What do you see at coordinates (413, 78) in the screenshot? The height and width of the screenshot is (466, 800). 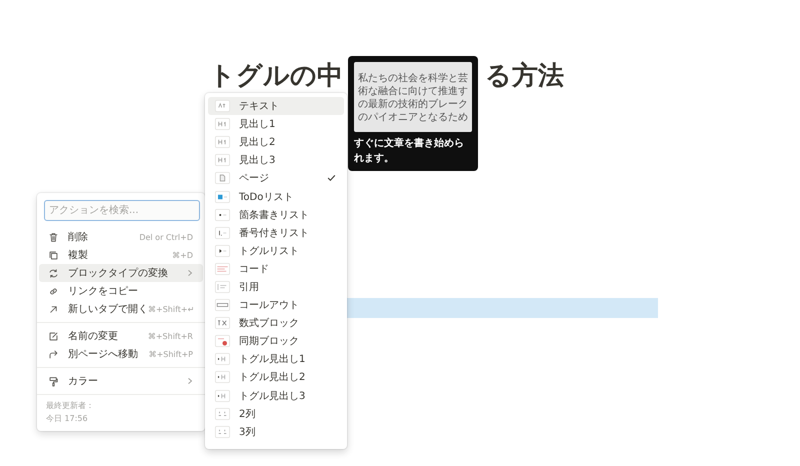 I see `preview-text: 私たちの社会を科学と芸` at bounding box center [413, 78].